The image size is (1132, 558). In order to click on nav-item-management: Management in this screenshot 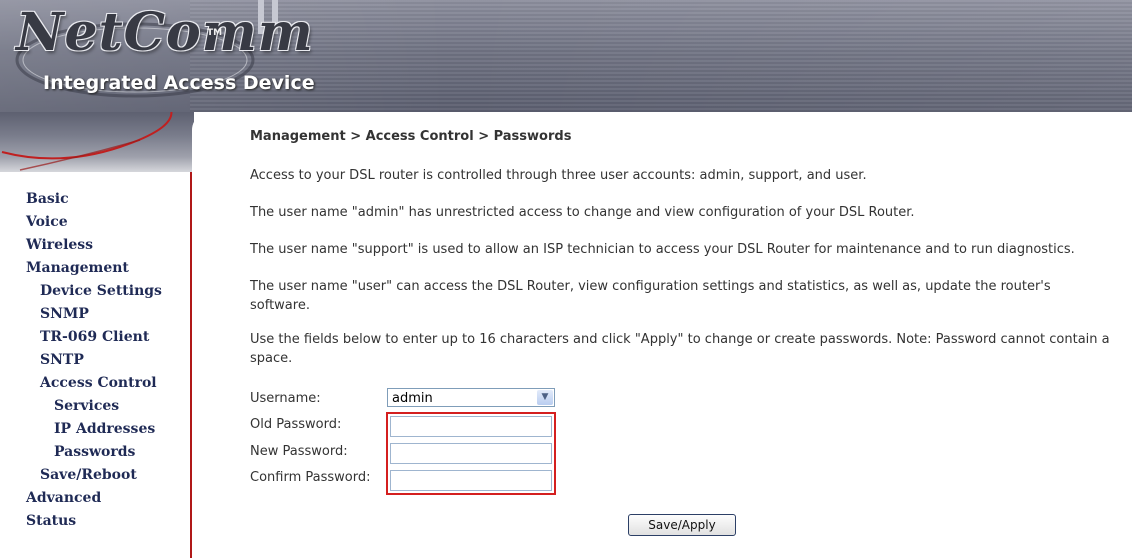, I will do `click(94, 268)`.